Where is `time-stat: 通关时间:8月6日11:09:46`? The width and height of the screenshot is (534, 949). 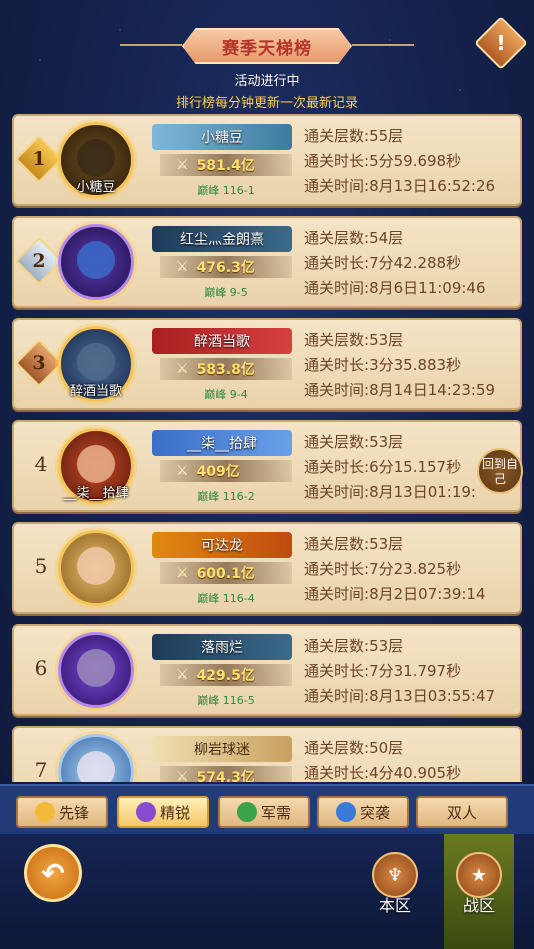
time-stat: 通关时间:8月6日11:09:46 is located at coordinates (414, 288).